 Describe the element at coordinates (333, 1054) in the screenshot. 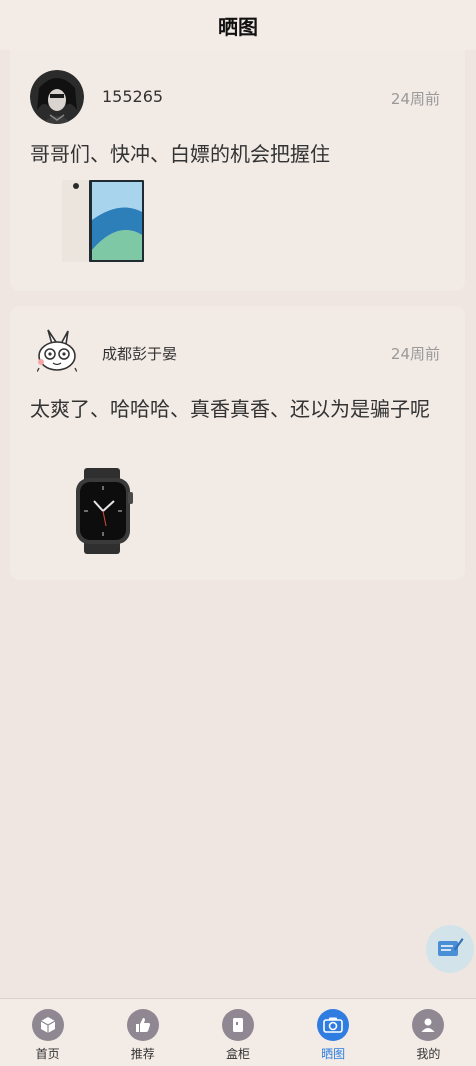

I see `tab-label: 晒图` at that location.